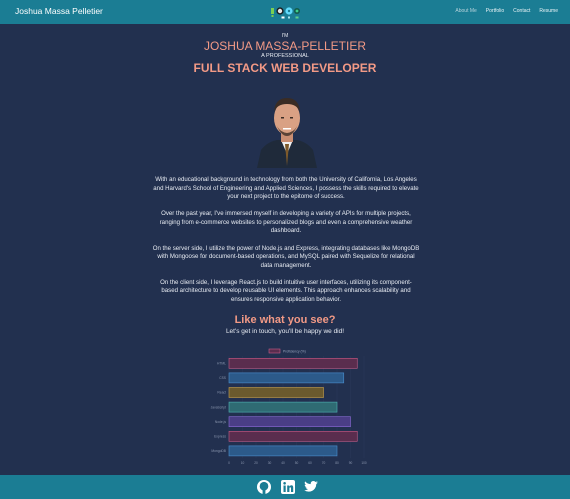 This screenshot has width=570, height=499. Describe the element at coordinates (324, 463) in the screenshot. I see `x-tick-label: 70` at that location.